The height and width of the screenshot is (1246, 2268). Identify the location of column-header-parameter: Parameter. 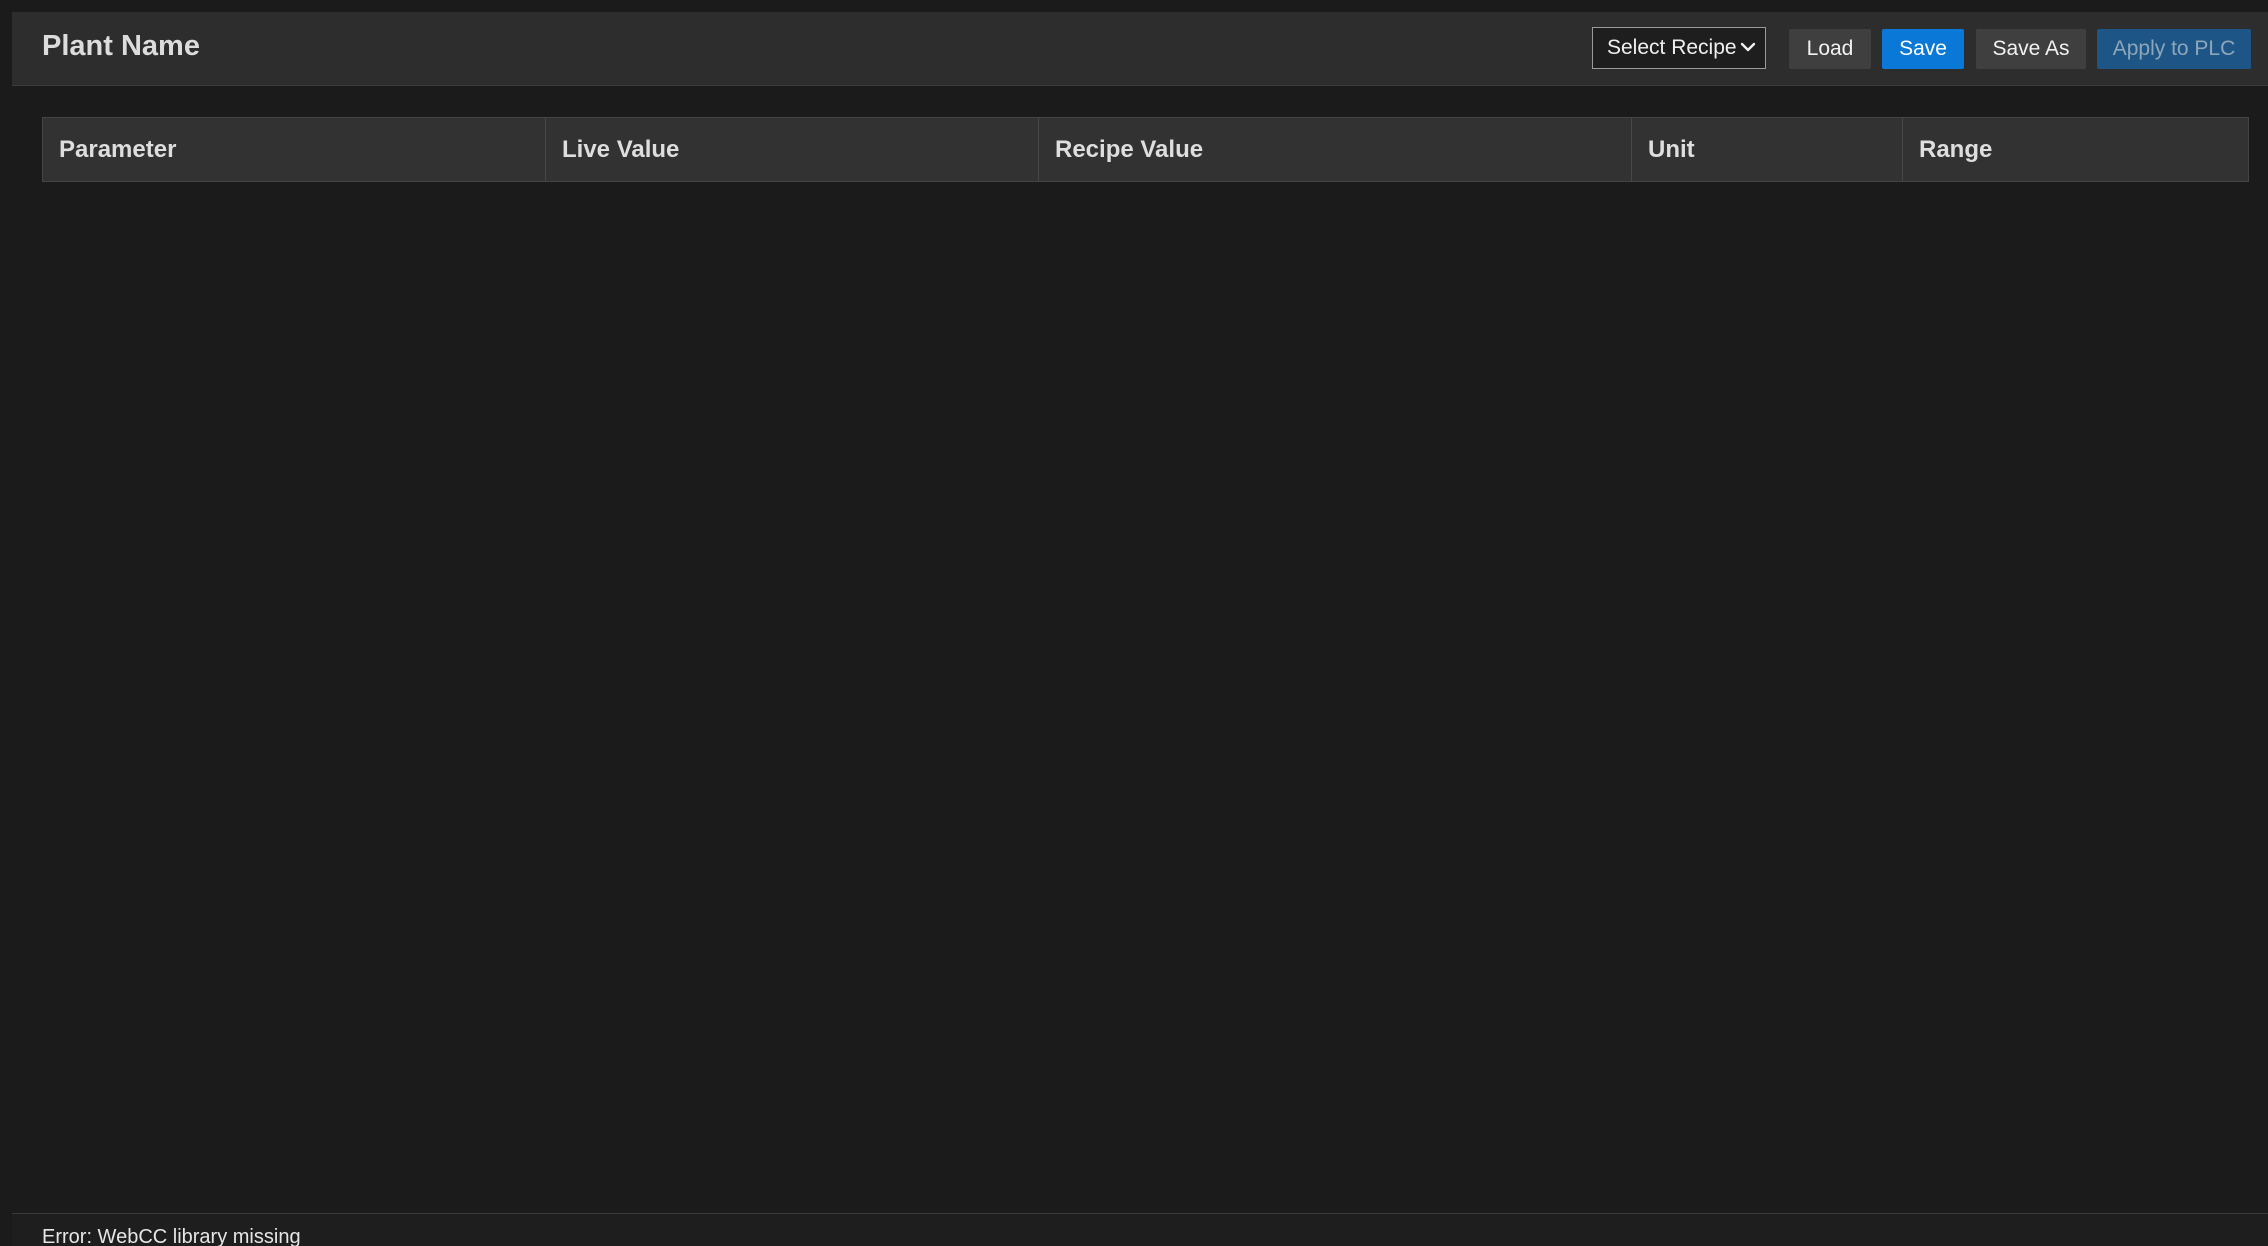
(294, 149).